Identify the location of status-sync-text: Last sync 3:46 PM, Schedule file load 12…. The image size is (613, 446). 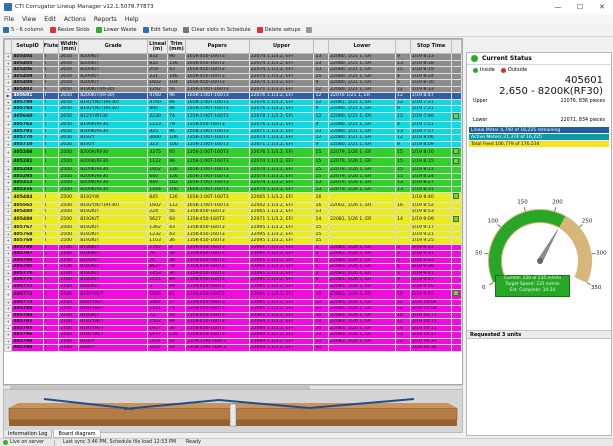
(120, 442).